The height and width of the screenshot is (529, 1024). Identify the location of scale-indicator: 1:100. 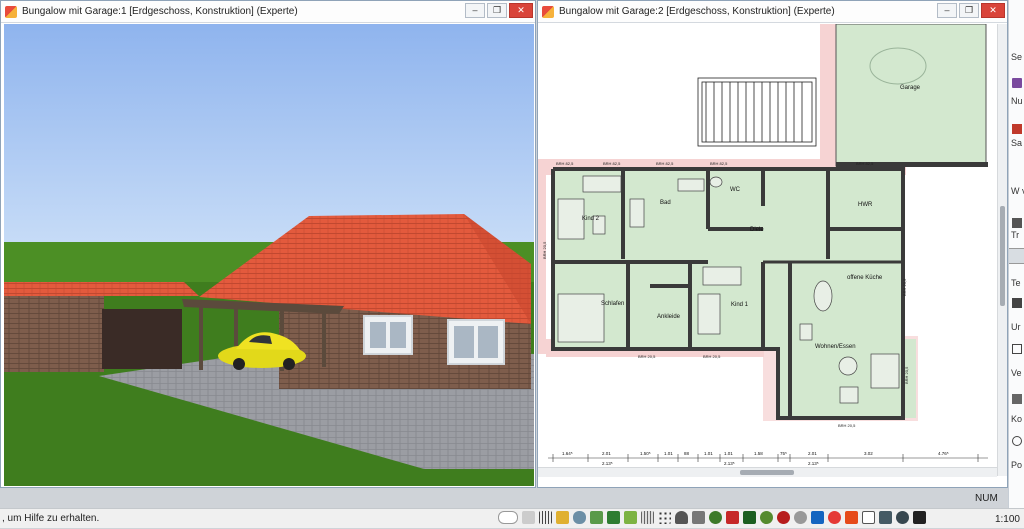
(1007, 519).